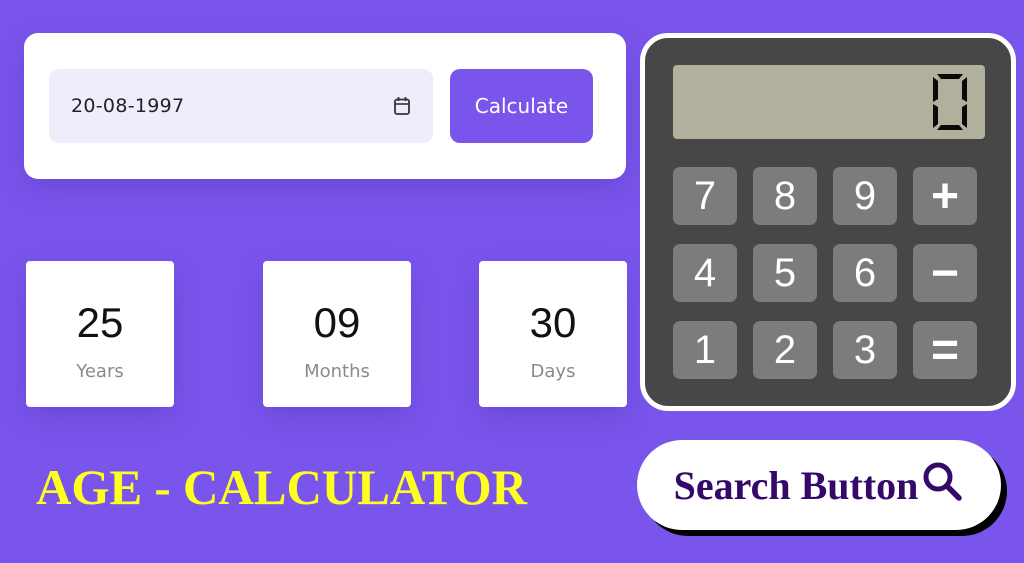 This screenshot has width=1024, height=563. I want to click on years-card: 25 Years, so click(100, 334).